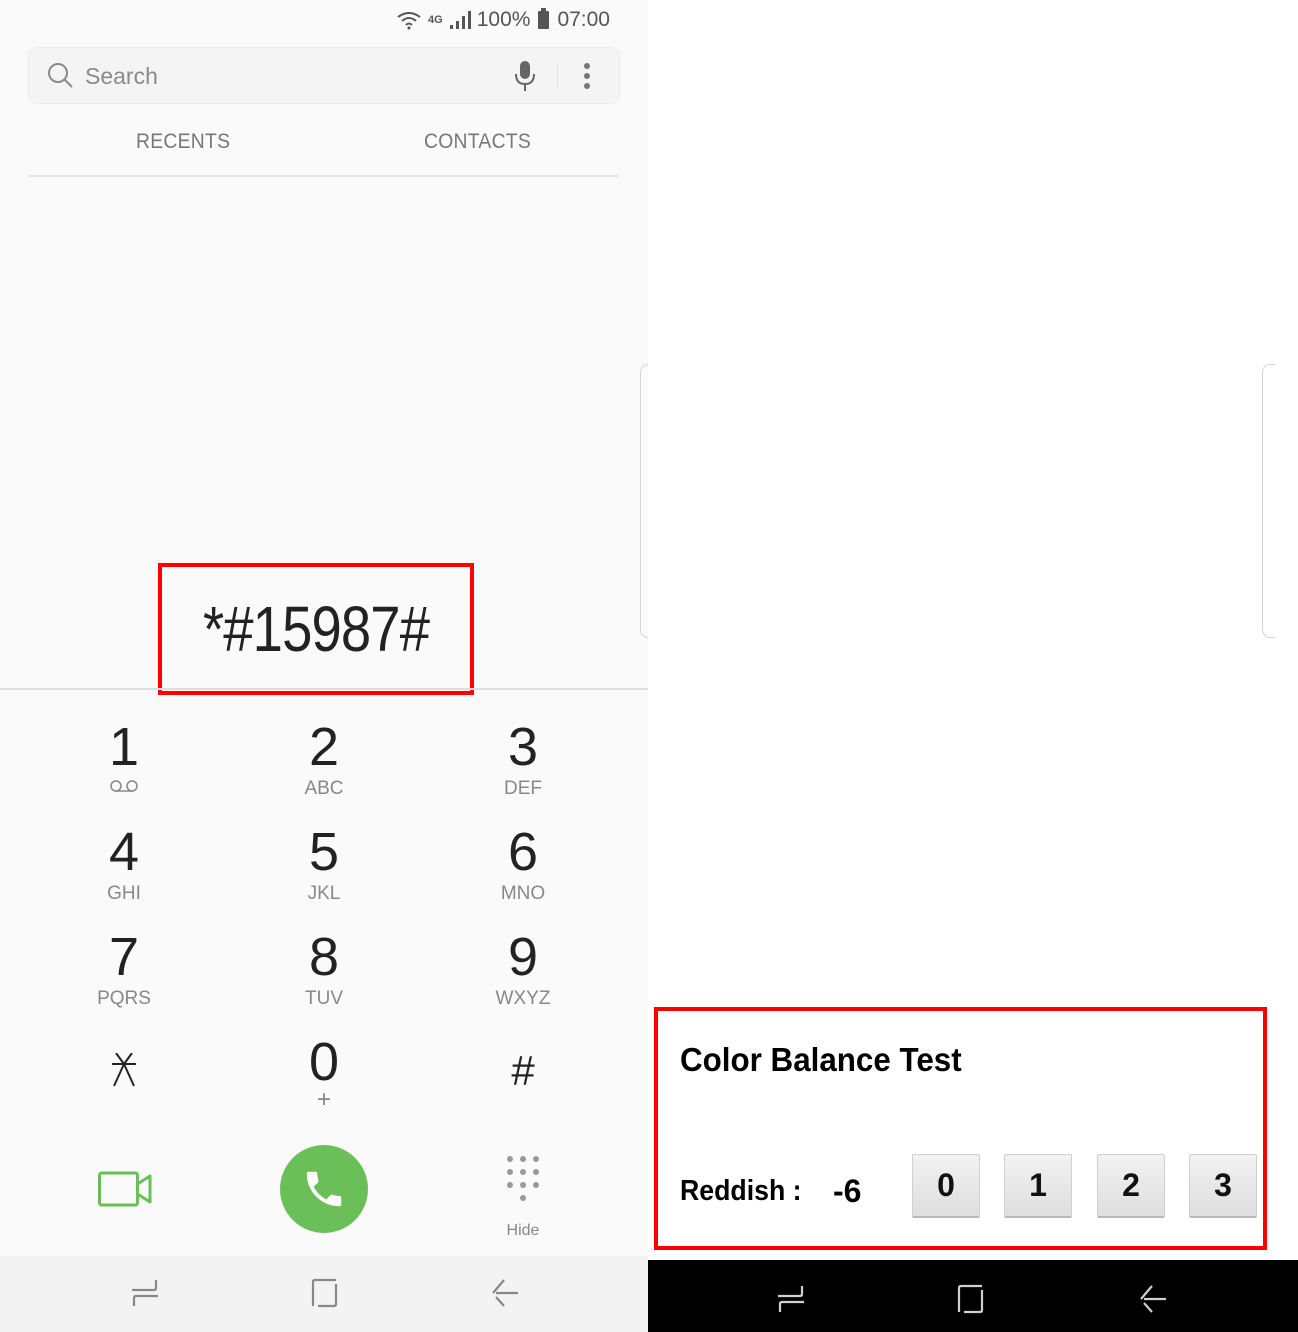 The image size is (1298, 1332). I want to click on key-digit: #, so click(523, 1070).